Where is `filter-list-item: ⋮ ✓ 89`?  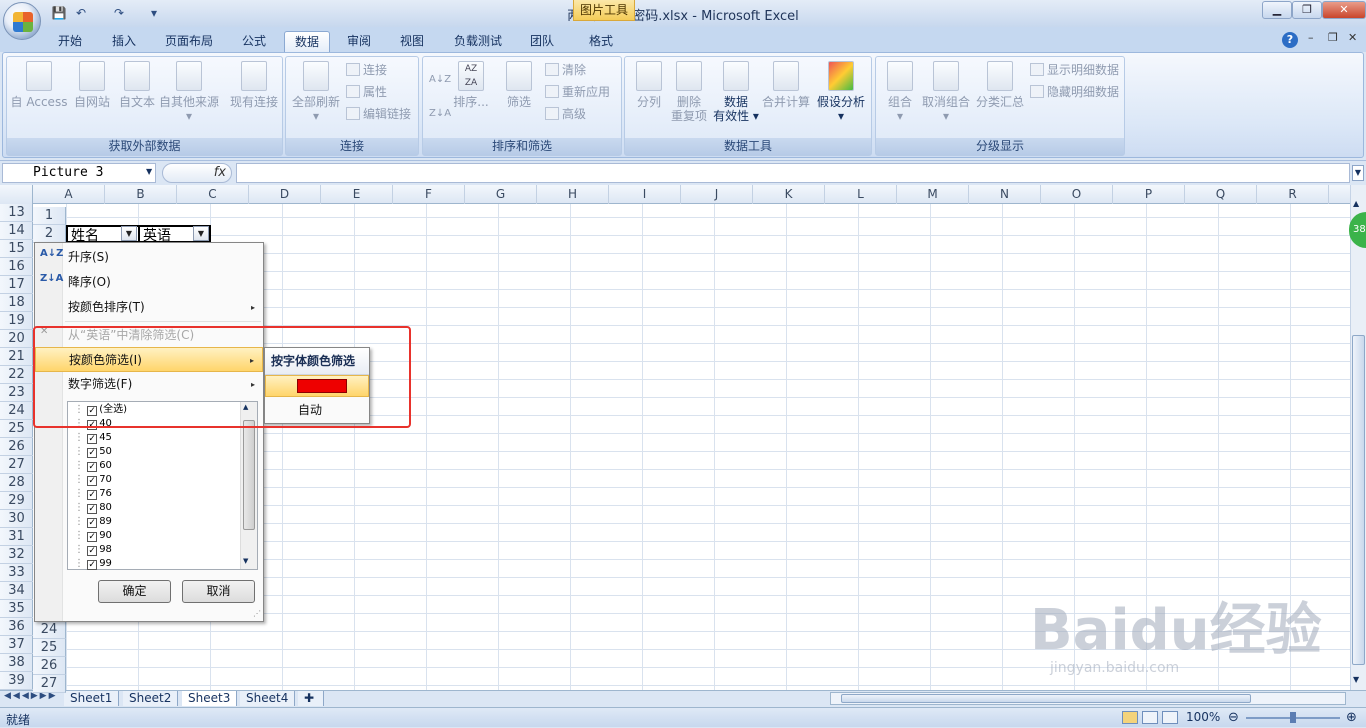
filter-list-item: ⋮ ✓ 89 is located at coordinates (93, 522).